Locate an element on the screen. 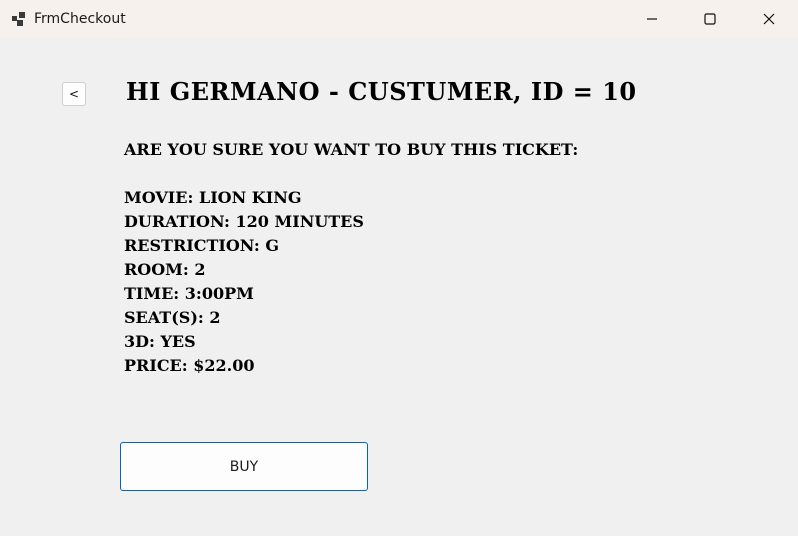 The height and width of the screenshot is (536, 798). ticket-3d: 3D: Yes is located at coordinates (160, 341).